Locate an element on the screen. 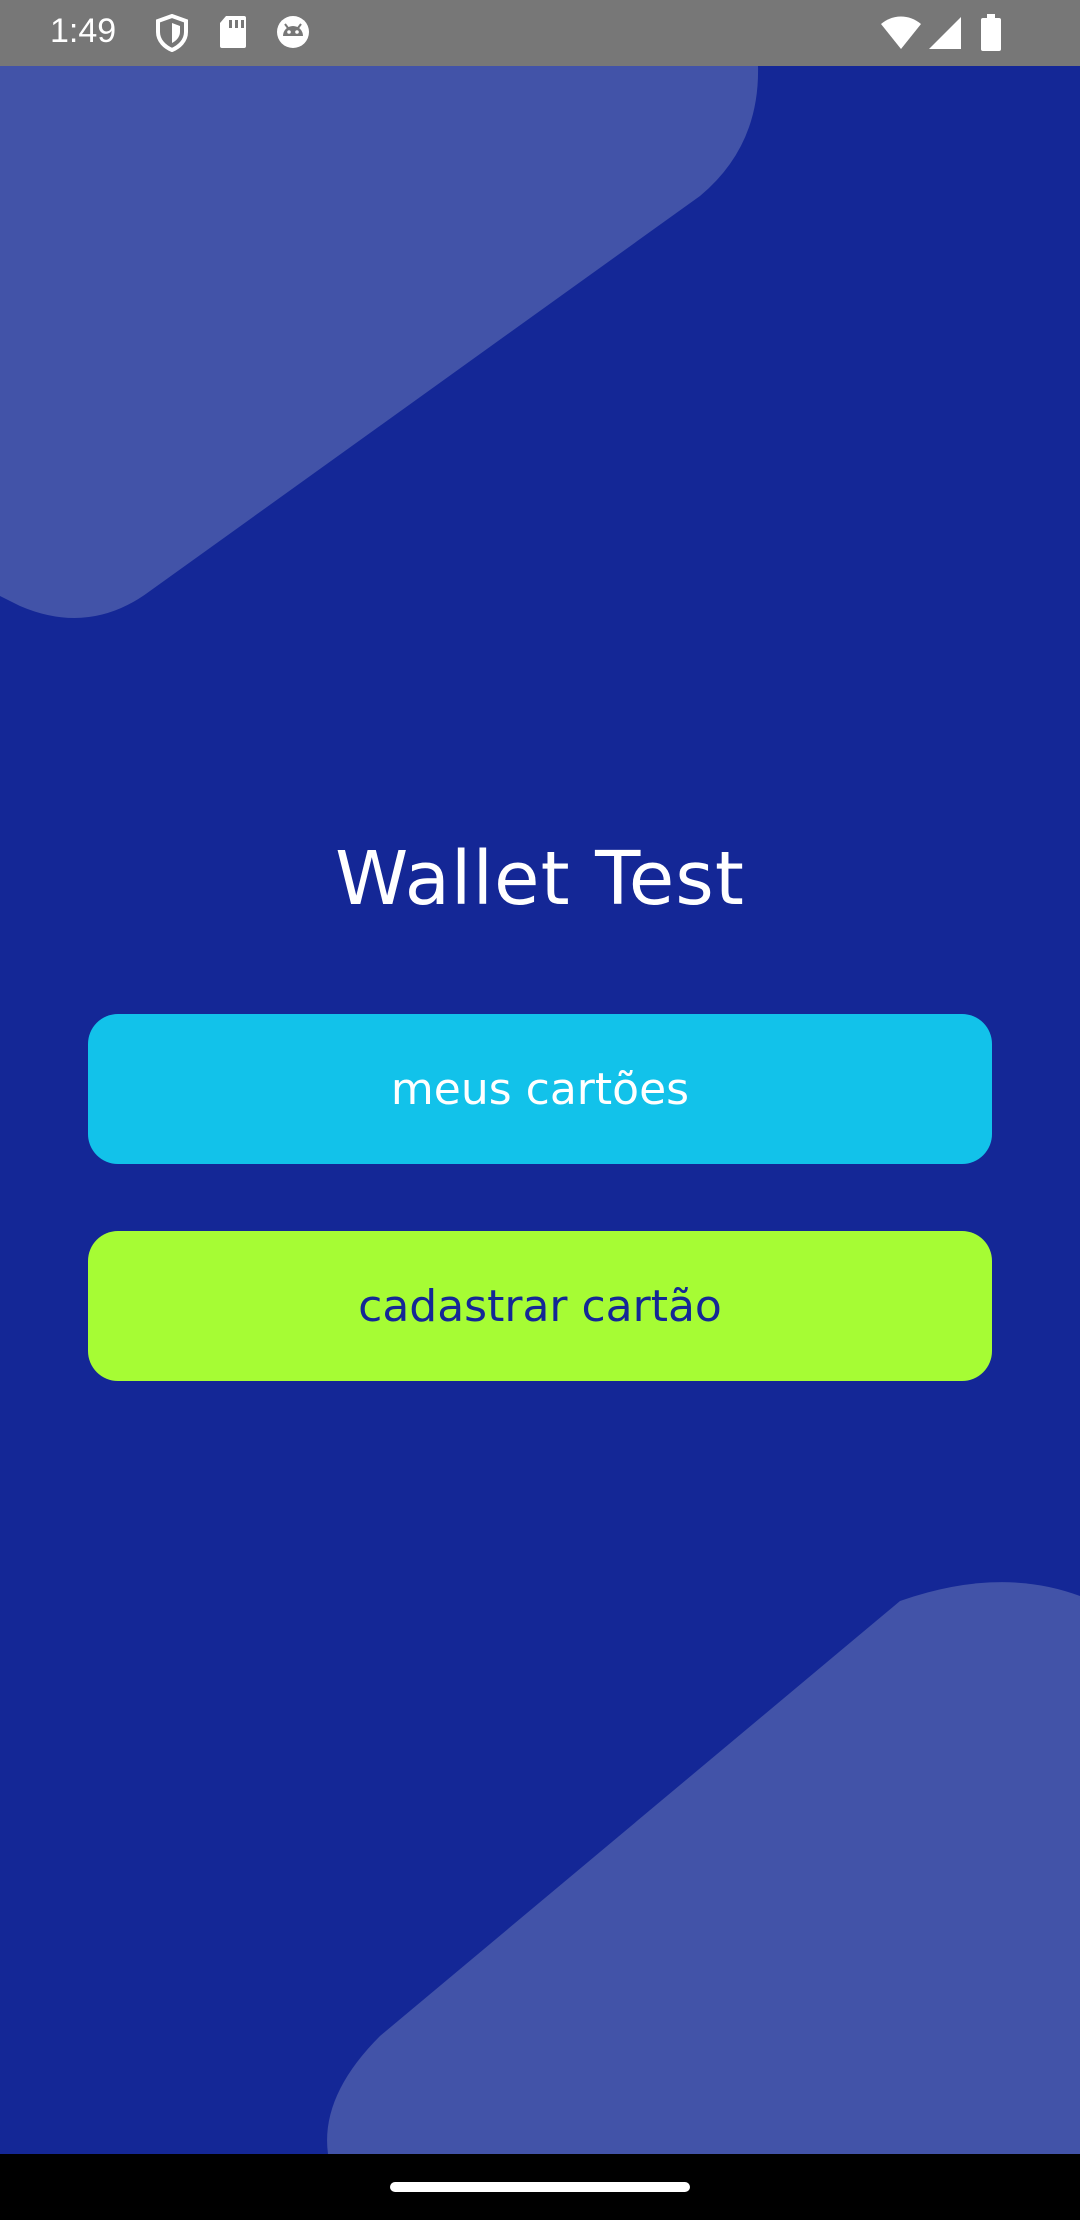  register-card-button: cadastrar cartão is located at coordinates (540, 1306).